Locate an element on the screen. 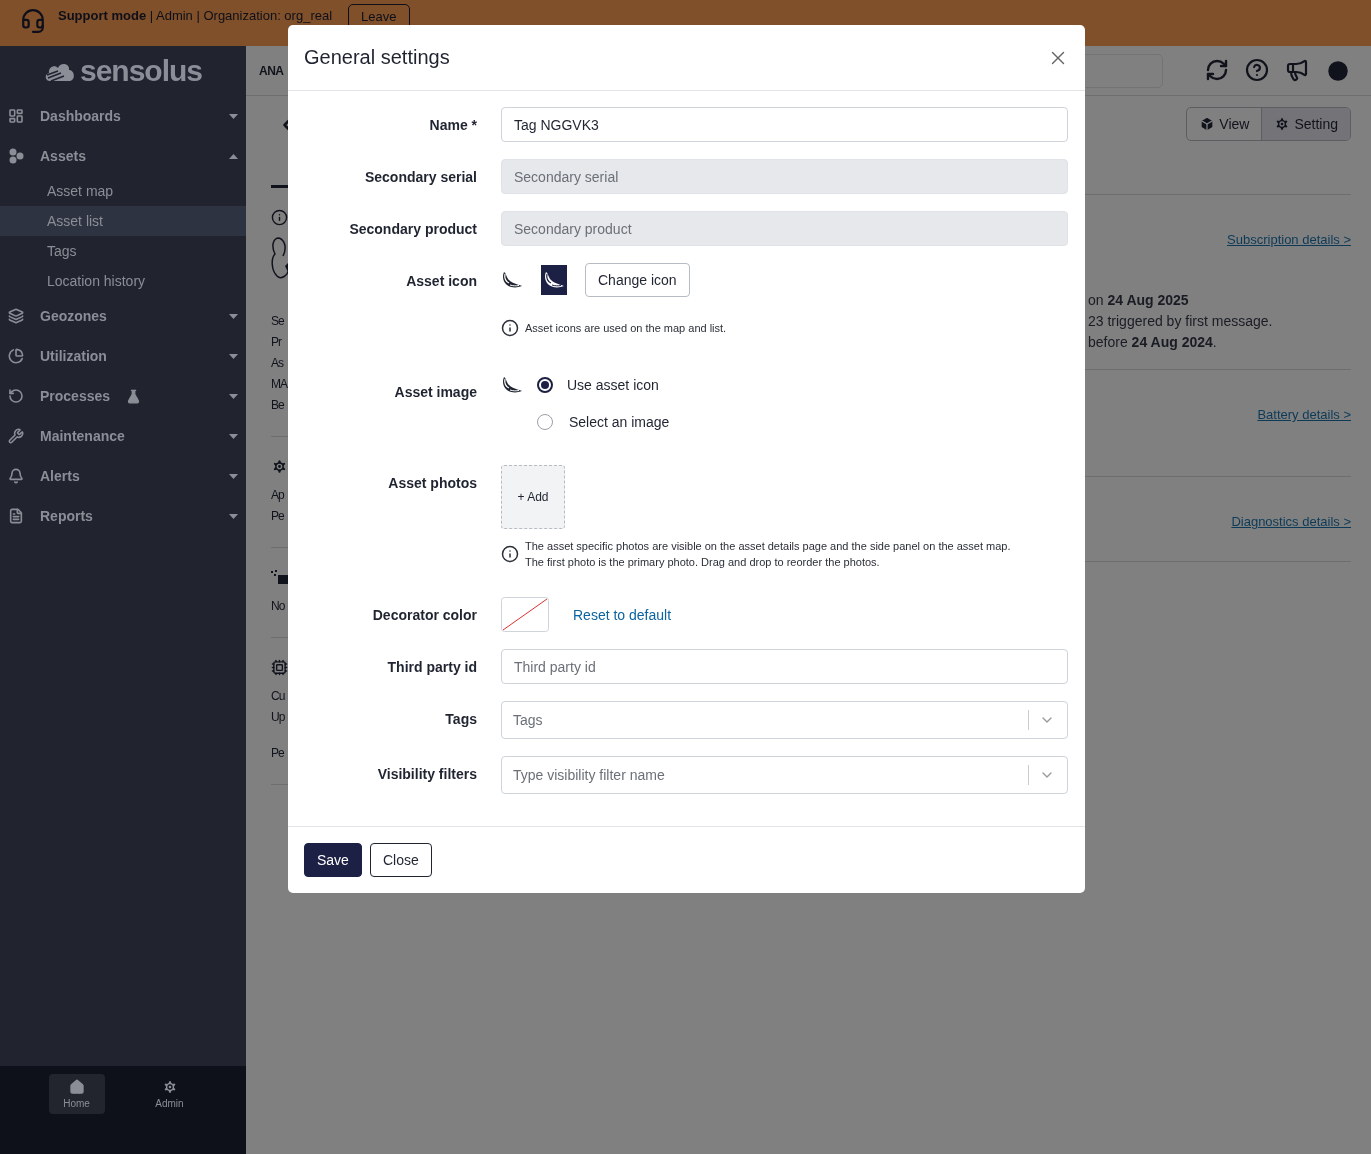 This screenshot has height=1154, width=1371. select-field: Tags is located at coordinates (784, 720).